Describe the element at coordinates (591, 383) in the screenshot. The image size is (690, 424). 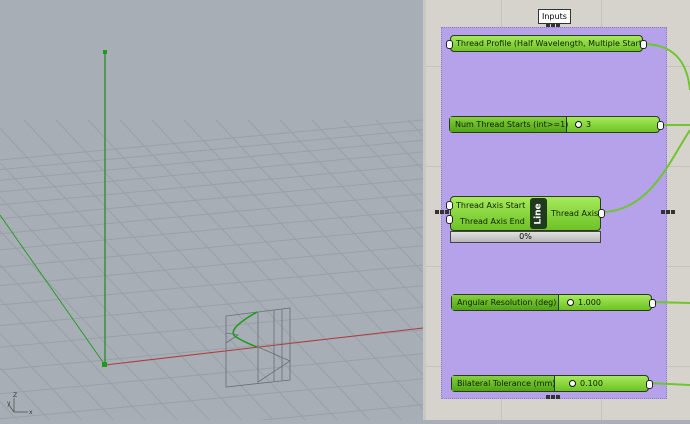
I see `slider-value: 0.100` at that location.